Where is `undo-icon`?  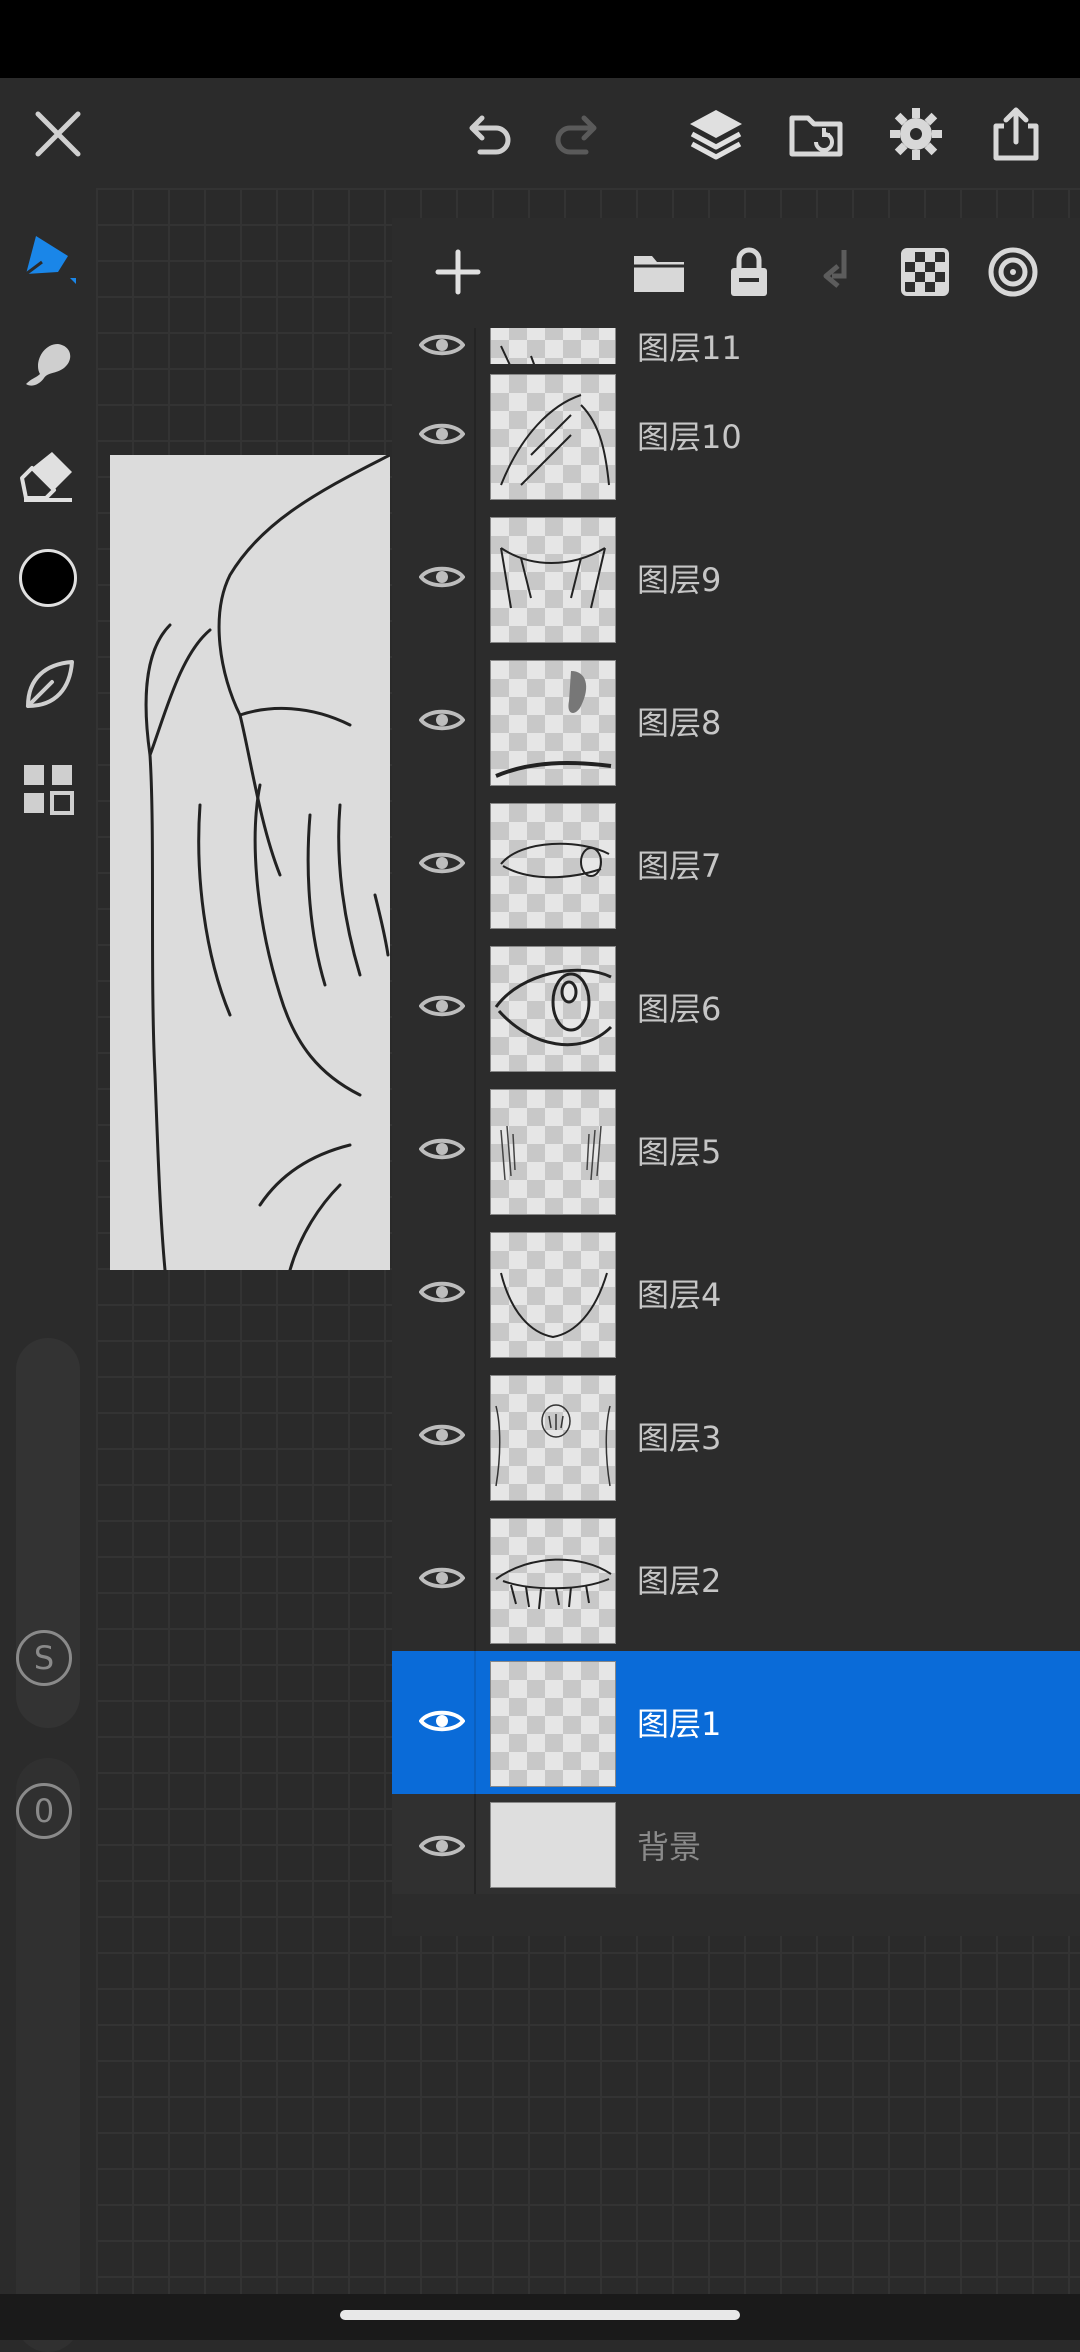
undo-icon is located at coordinates (488, 134).